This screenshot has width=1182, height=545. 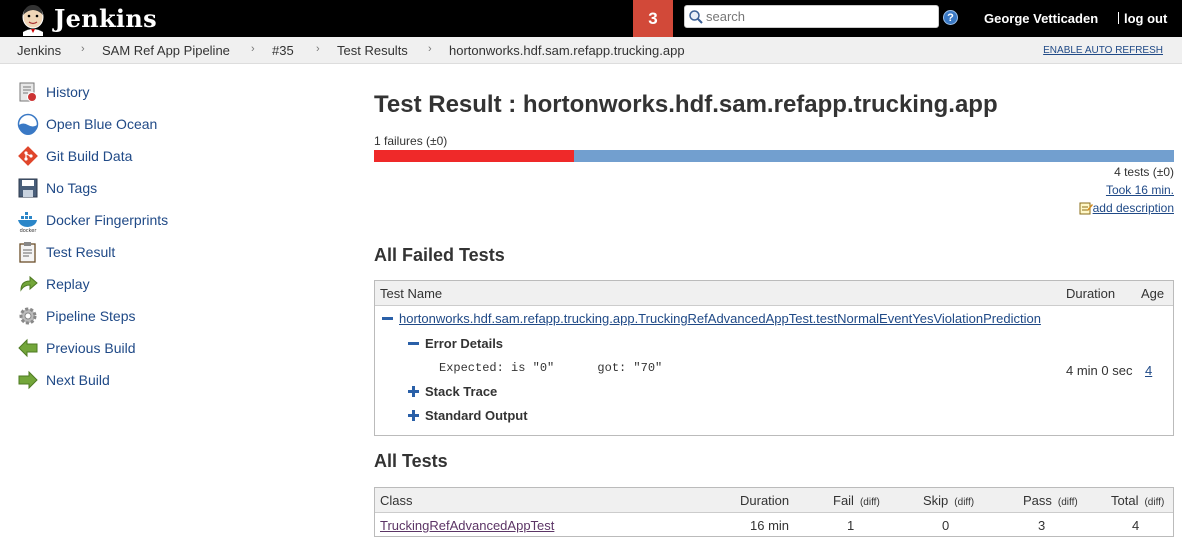 What do you see at coordinates (166, 50) in the screenshot?
I see `breadcrumb-pipeline: SAM Ref App Pipeline` at bounding box center [166, 50].